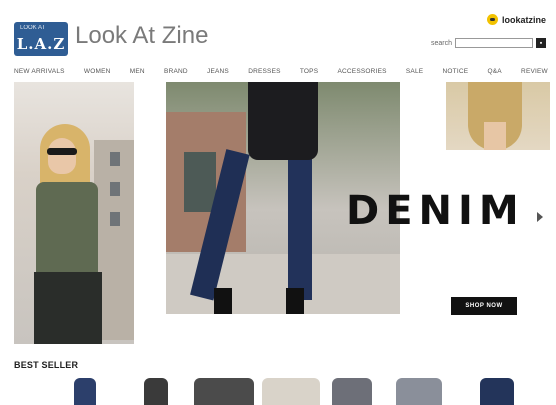  I want to click on nav-item-brand: BRAND, so click(176, 71).